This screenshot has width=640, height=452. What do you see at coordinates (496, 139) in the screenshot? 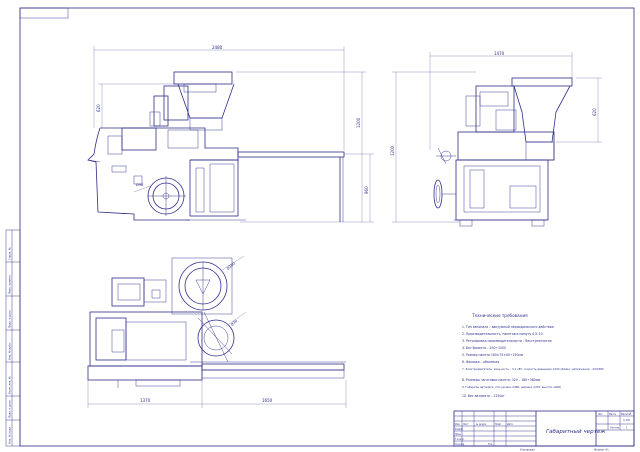
I see `side-view: 1470 1200 620` at bounding box center [496, 139].